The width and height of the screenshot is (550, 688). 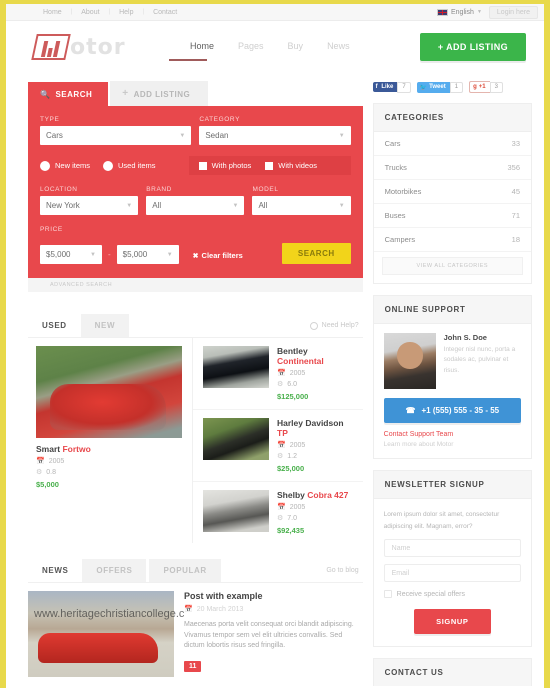 I want to click on language-selector: English ▼, so click(x=459, y=12).